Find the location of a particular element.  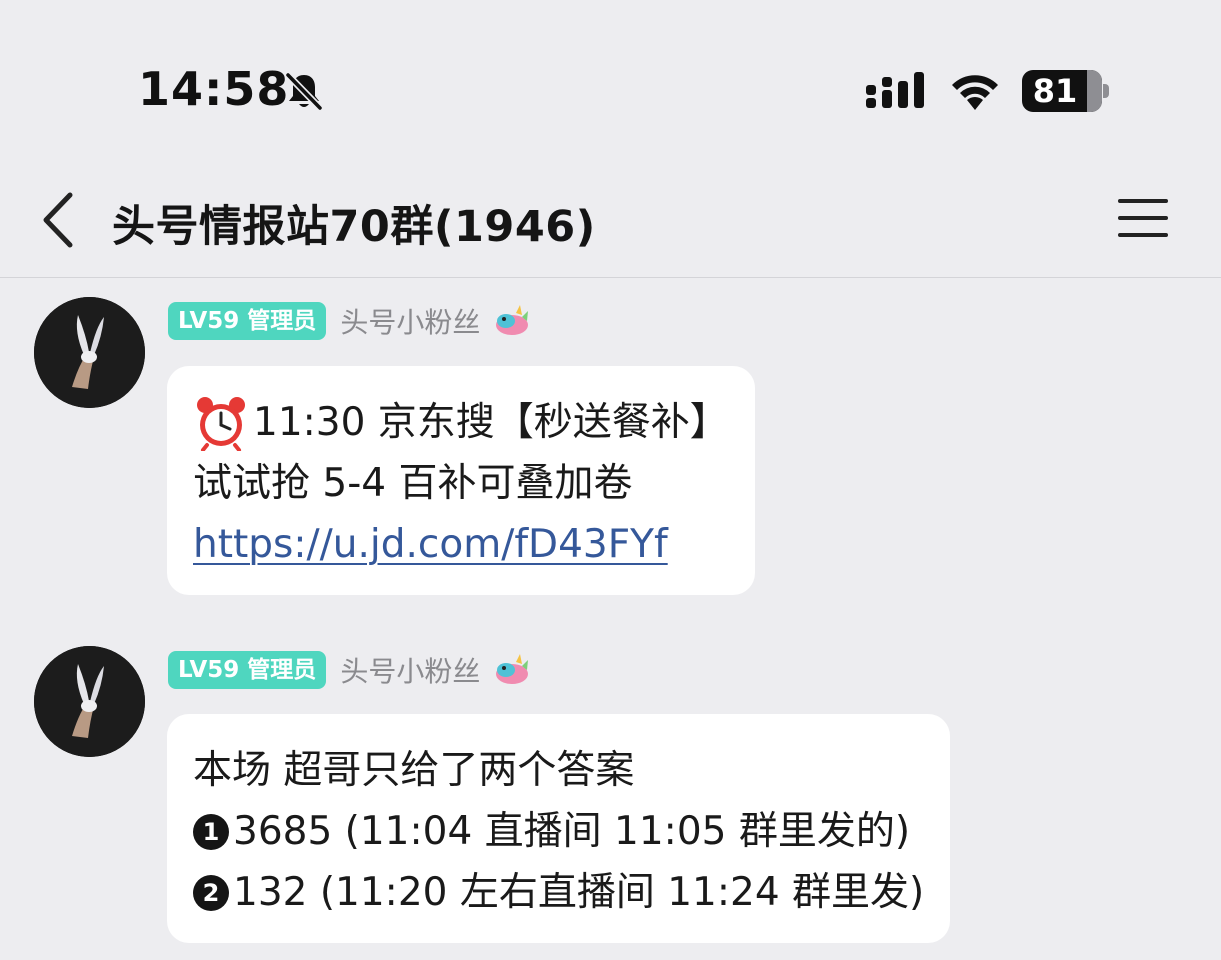

message-text: 11:30 京东搜【秒送餐补】 is located at coordinates (491, 422).